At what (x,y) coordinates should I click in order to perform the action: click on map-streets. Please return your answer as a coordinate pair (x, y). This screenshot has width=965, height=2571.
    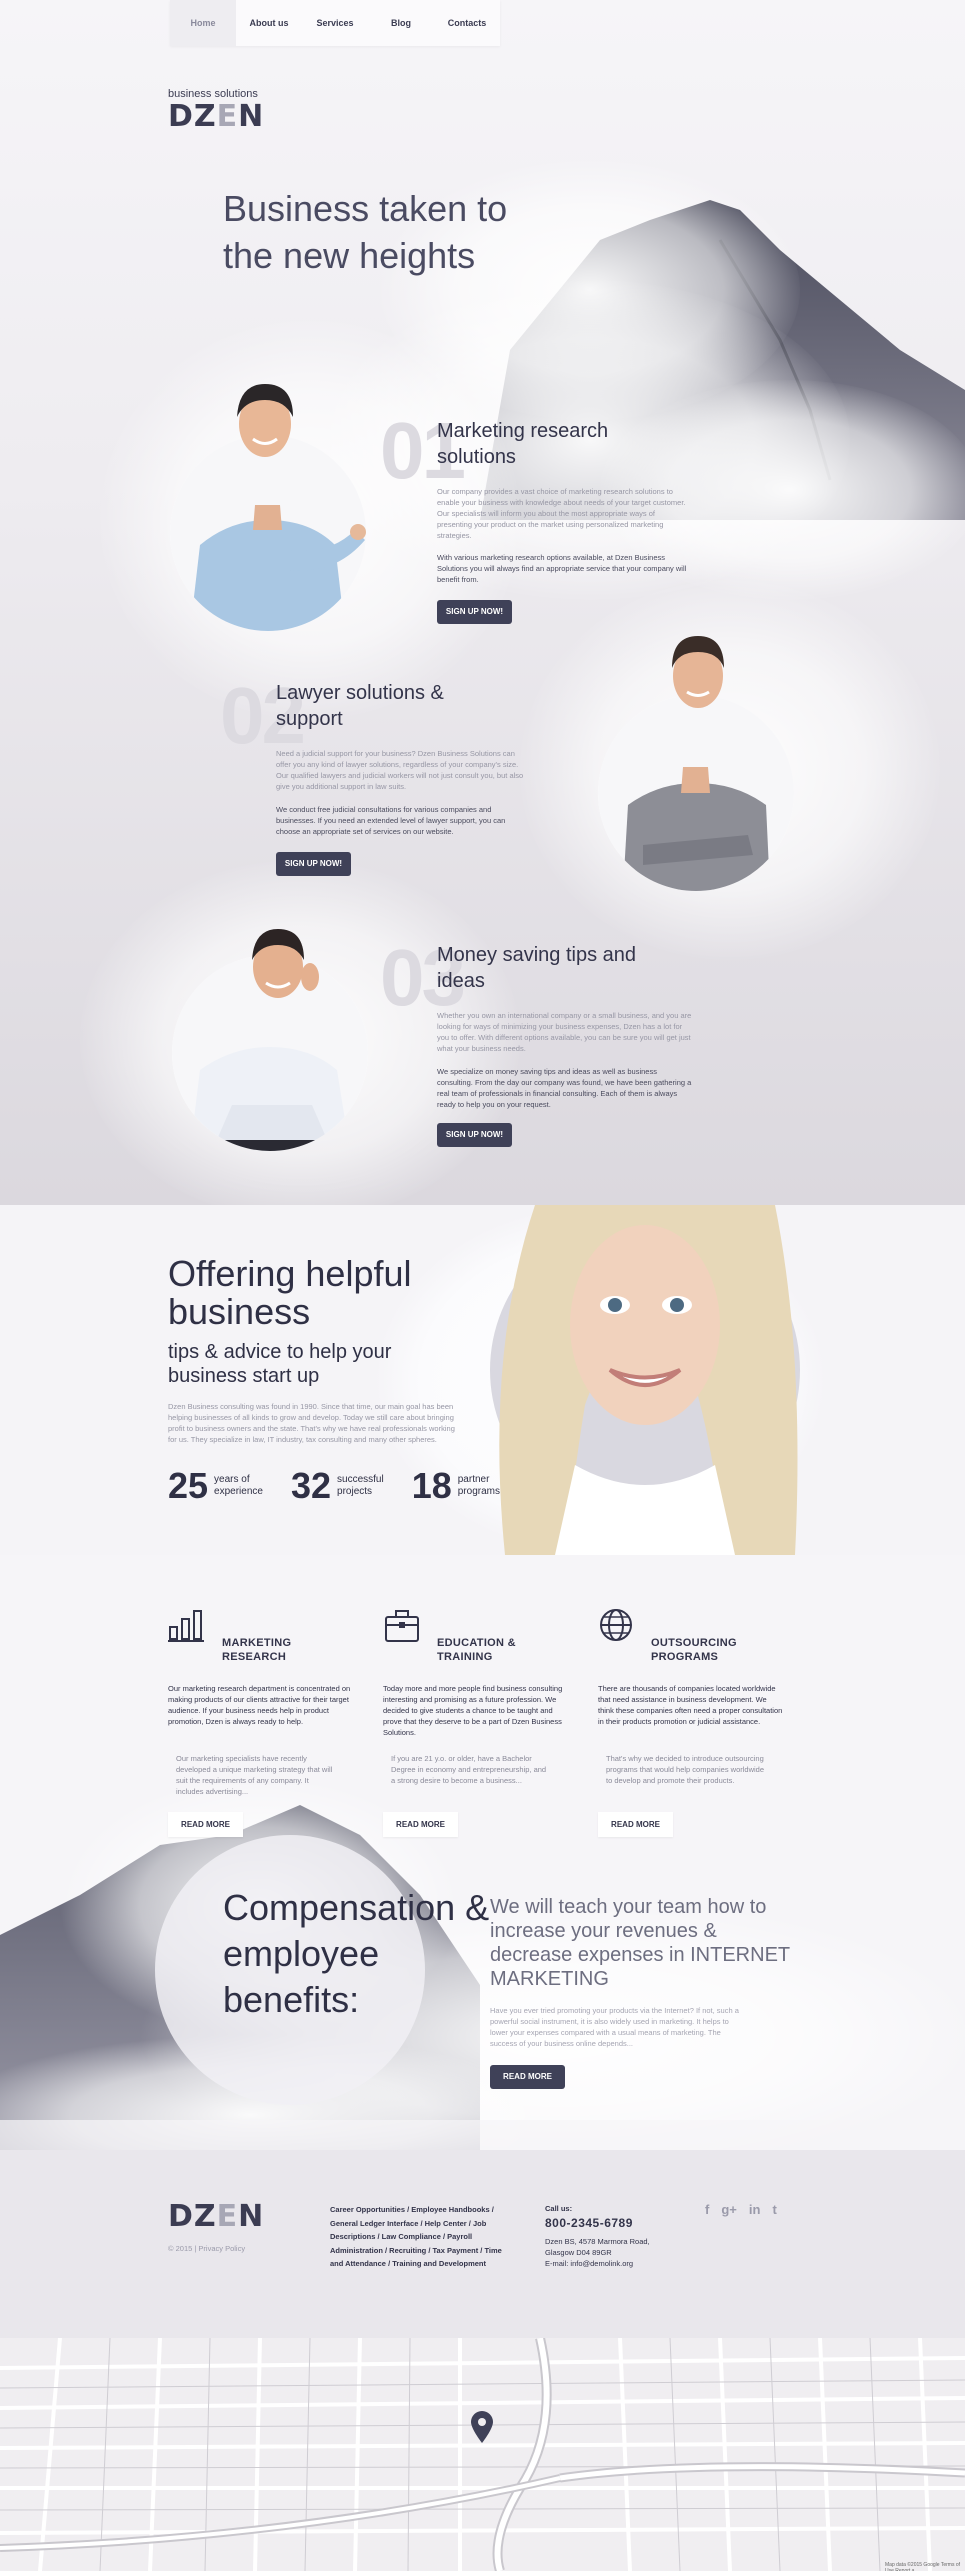
    Looking at the image, I should click on (482, 2454).